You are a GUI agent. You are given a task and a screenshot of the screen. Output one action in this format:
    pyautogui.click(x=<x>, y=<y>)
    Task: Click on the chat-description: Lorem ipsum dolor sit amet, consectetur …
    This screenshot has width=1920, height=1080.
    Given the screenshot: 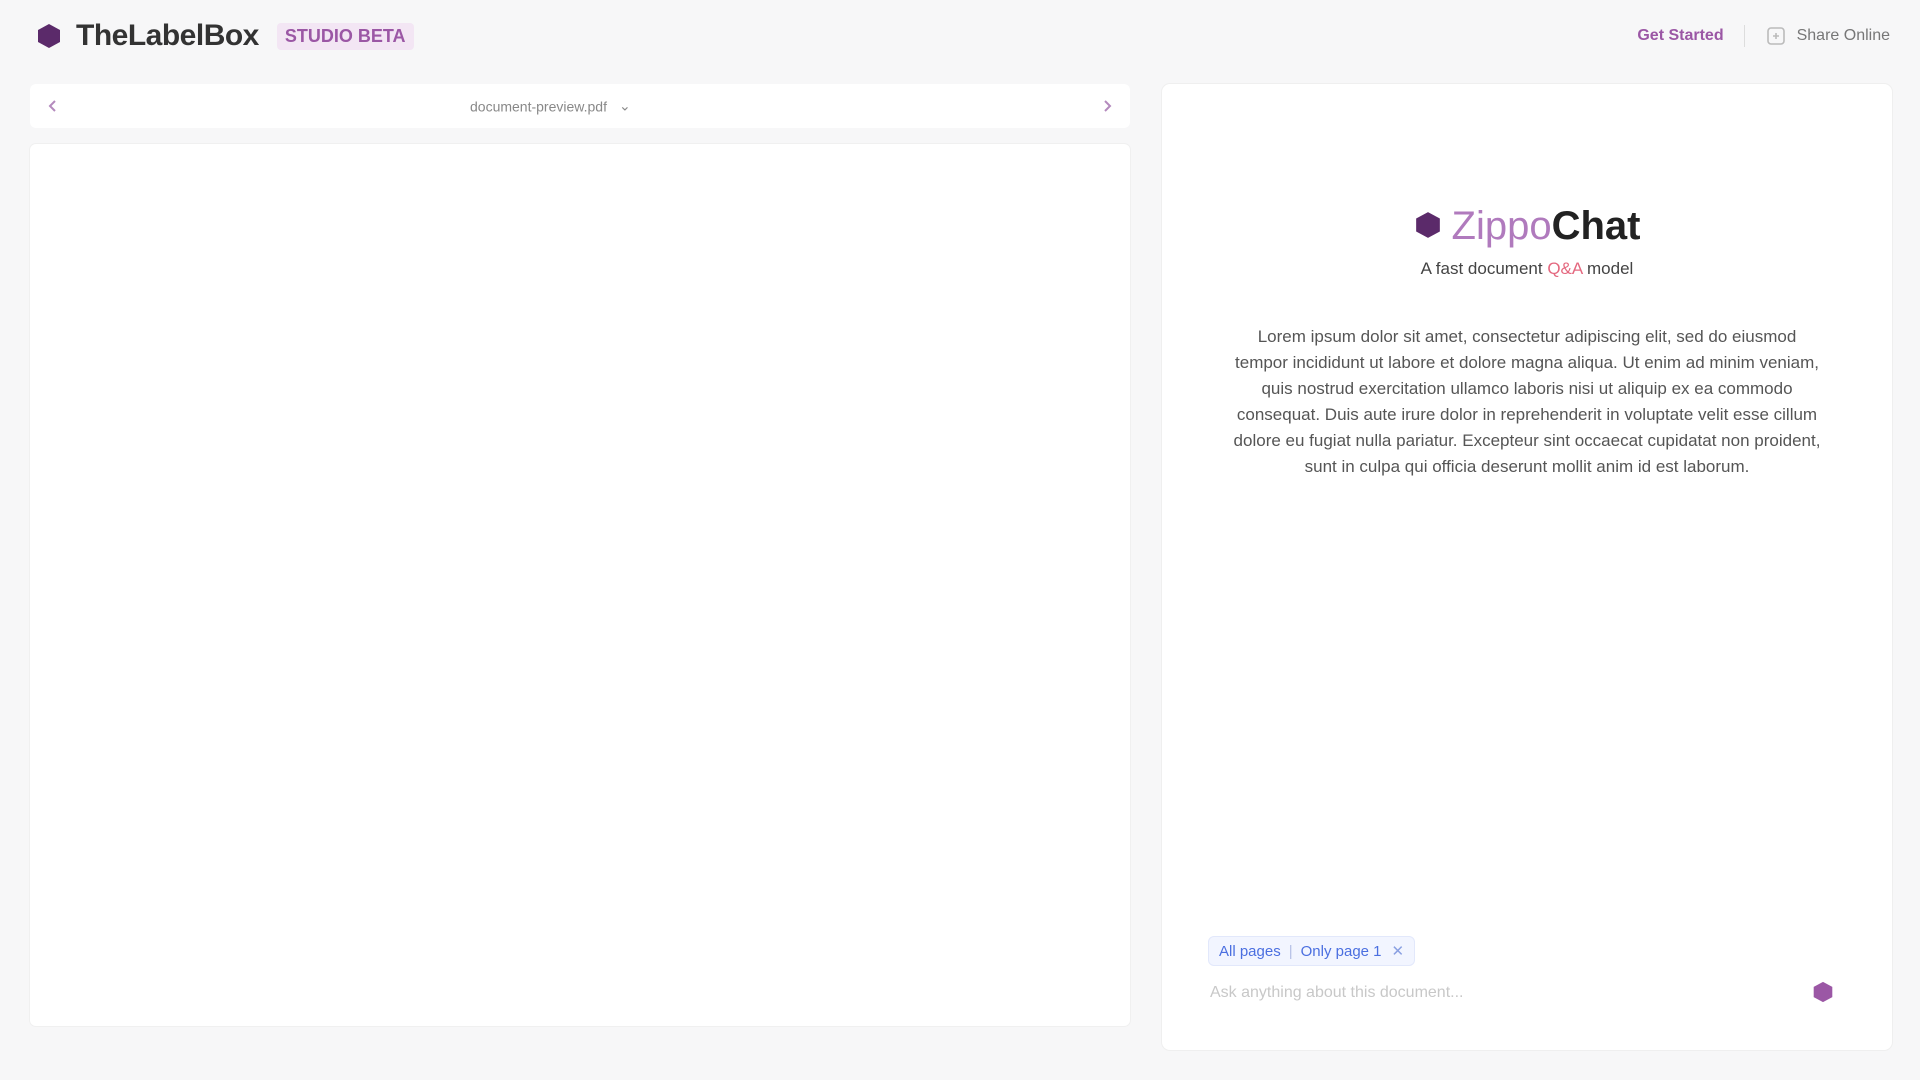 What is the action you would take?
    pyautogui.click(x=1527, y=401)
    